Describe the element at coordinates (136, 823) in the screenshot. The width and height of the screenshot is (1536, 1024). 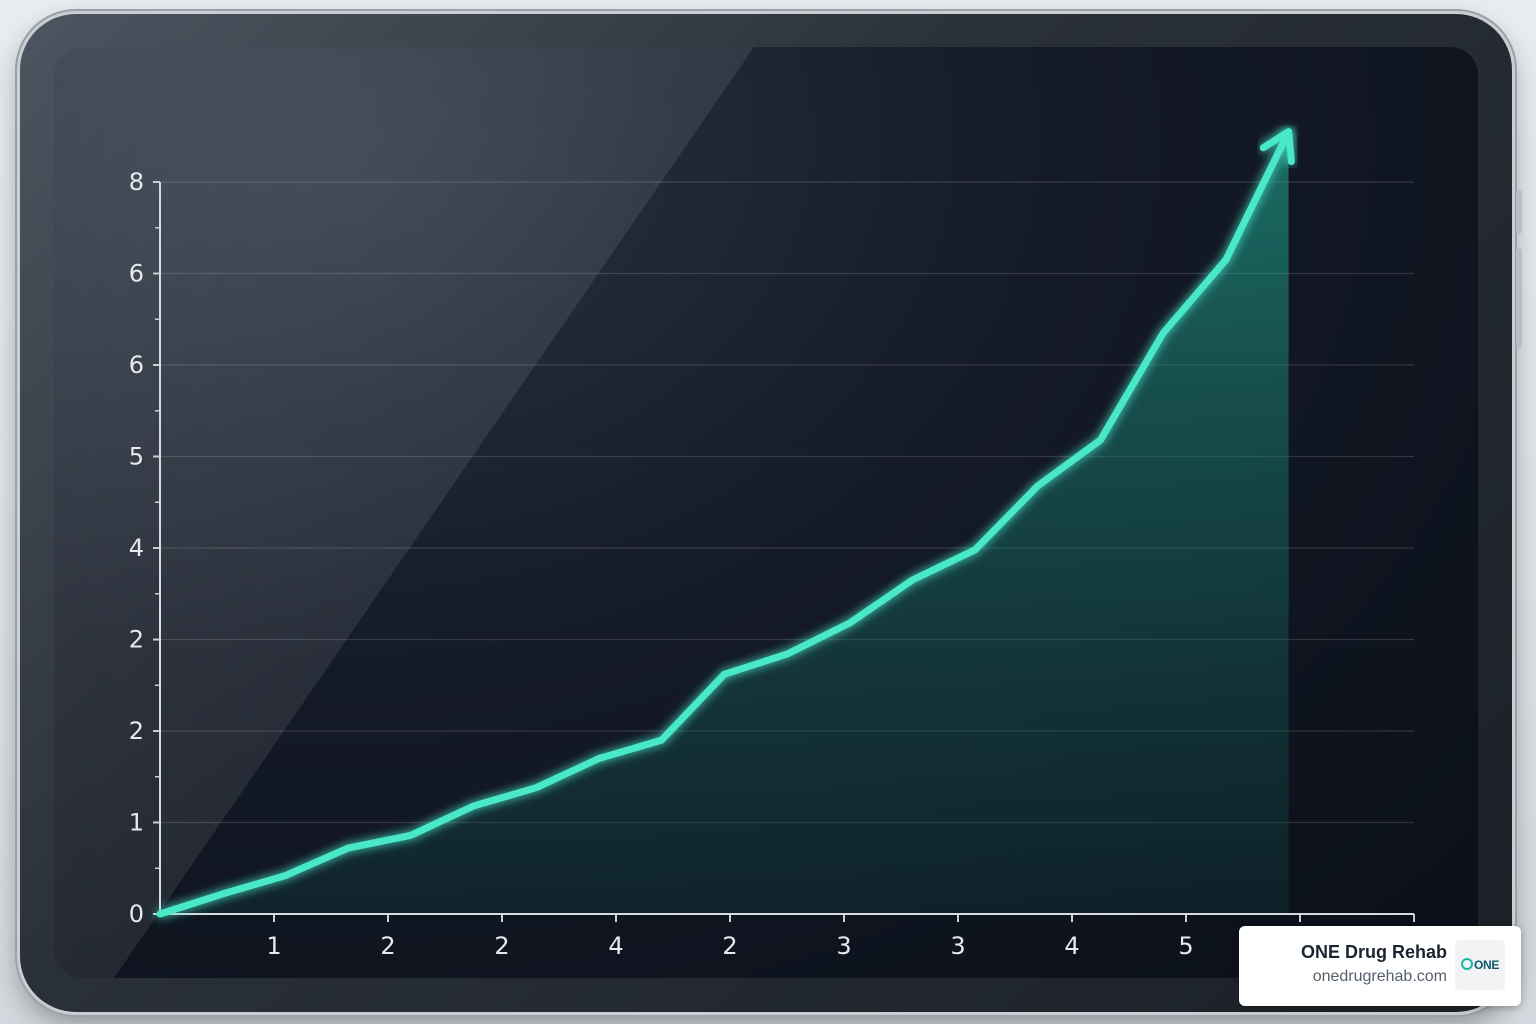
I see `y-tick-label: 1` at that location.